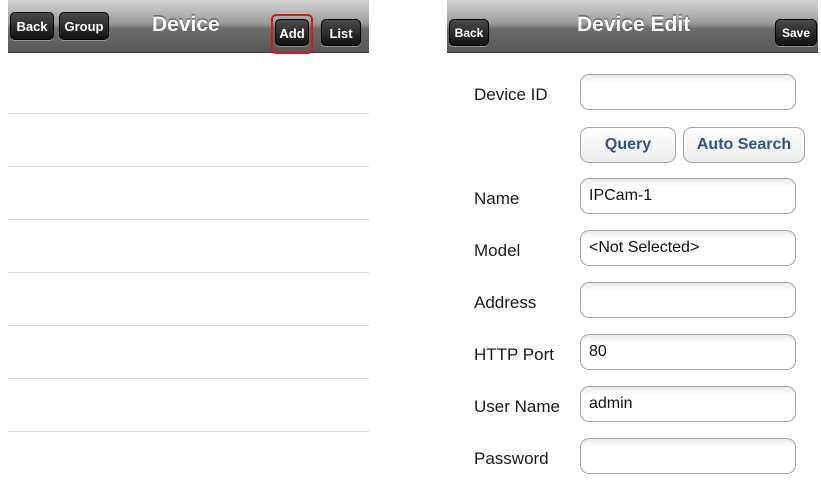 The width and height of the screenshot is (821, 481). Describe the element at coordinates (511, 458) in the screenshot. I see `password-label: Password` at that location.